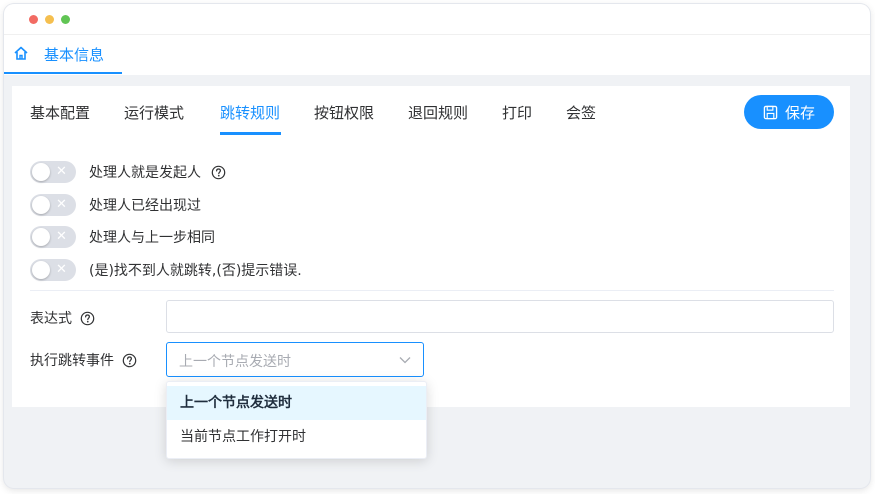  Describe the element at coordinates (74, 55) in the screenshot. I see `page-tab-label: 基本信息` at that location.